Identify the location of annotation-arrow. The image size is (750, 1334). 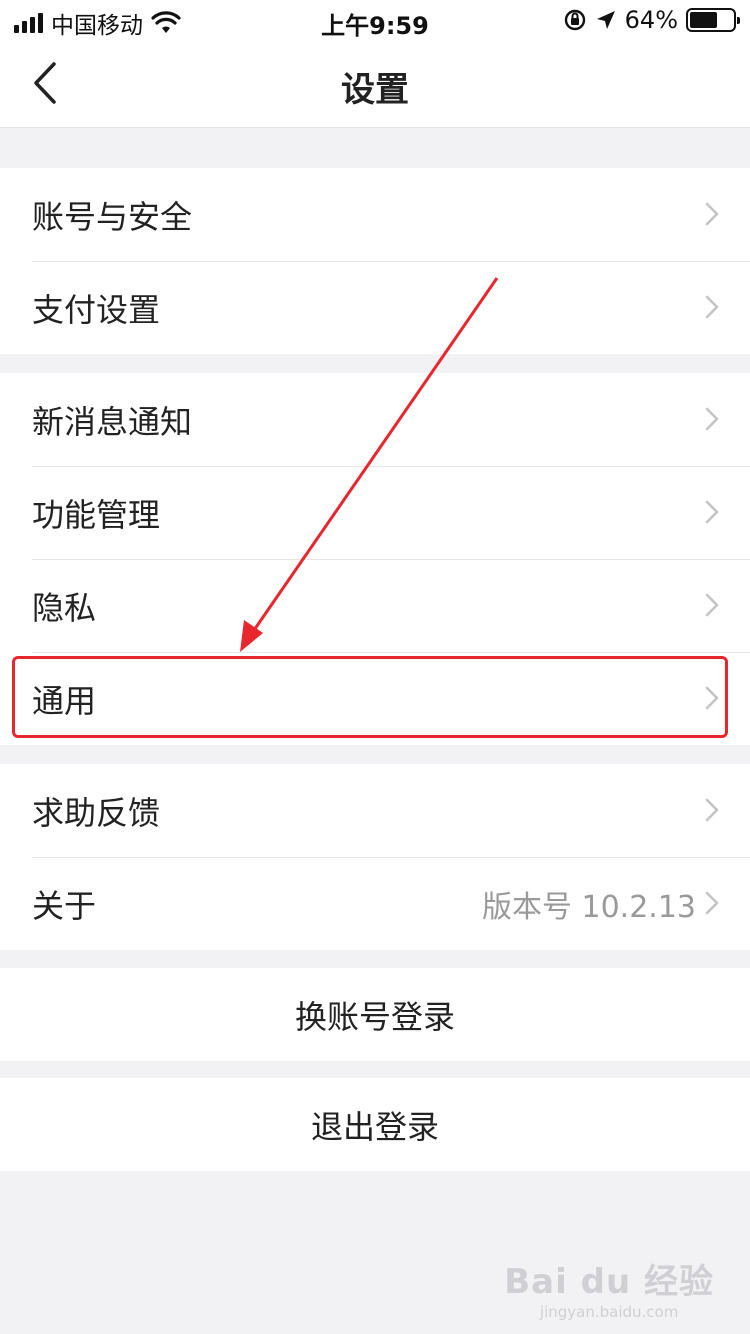
(369, 464).